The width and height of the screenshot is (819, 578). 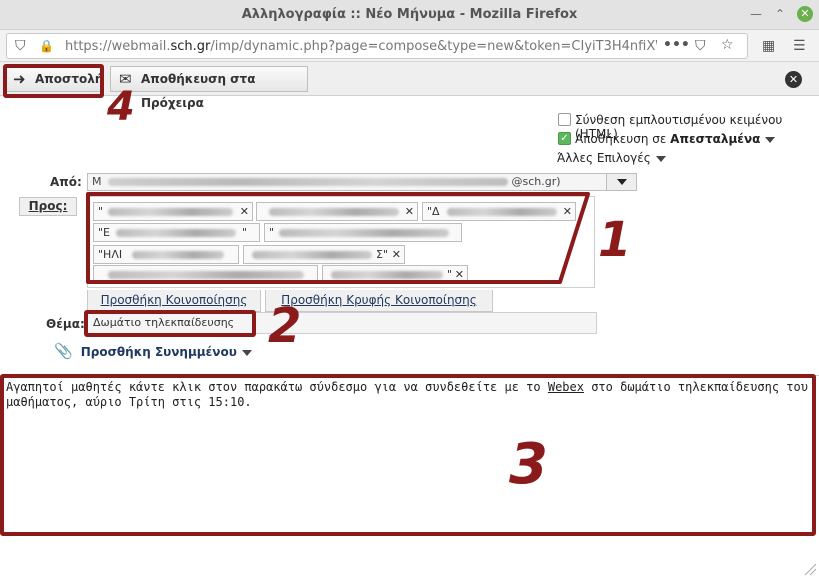 What do you see at coordinates (768, 46) in the screenshot?
I see `extensions-icon: ▦` at bounding box center [768, 46].